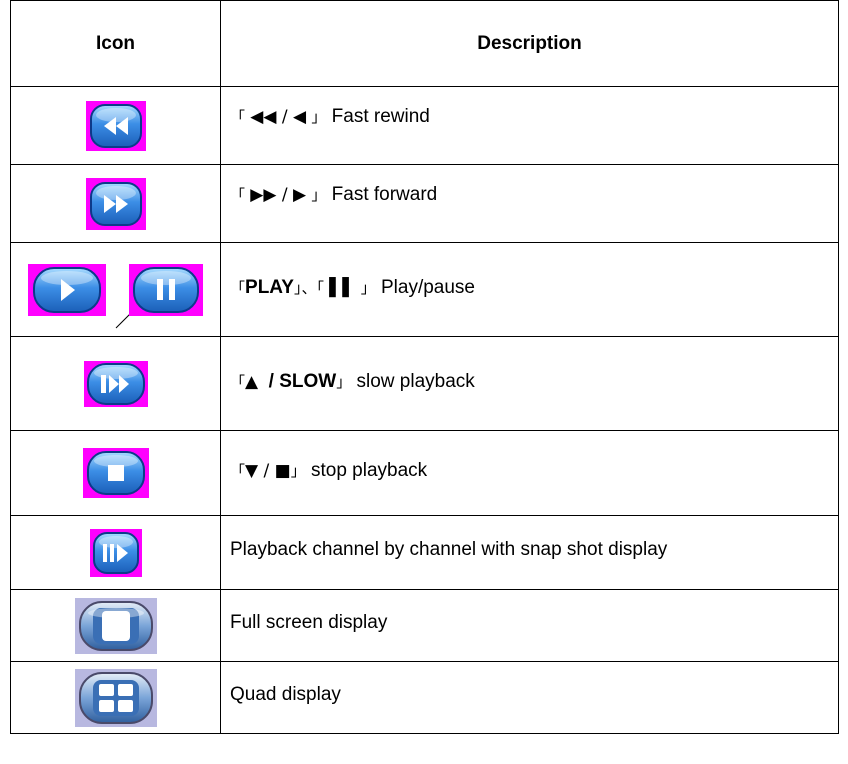  What do you see at coordinates (165, 289) in the screenshot?
I see `pause-icon` at bounding box center [165, 289].